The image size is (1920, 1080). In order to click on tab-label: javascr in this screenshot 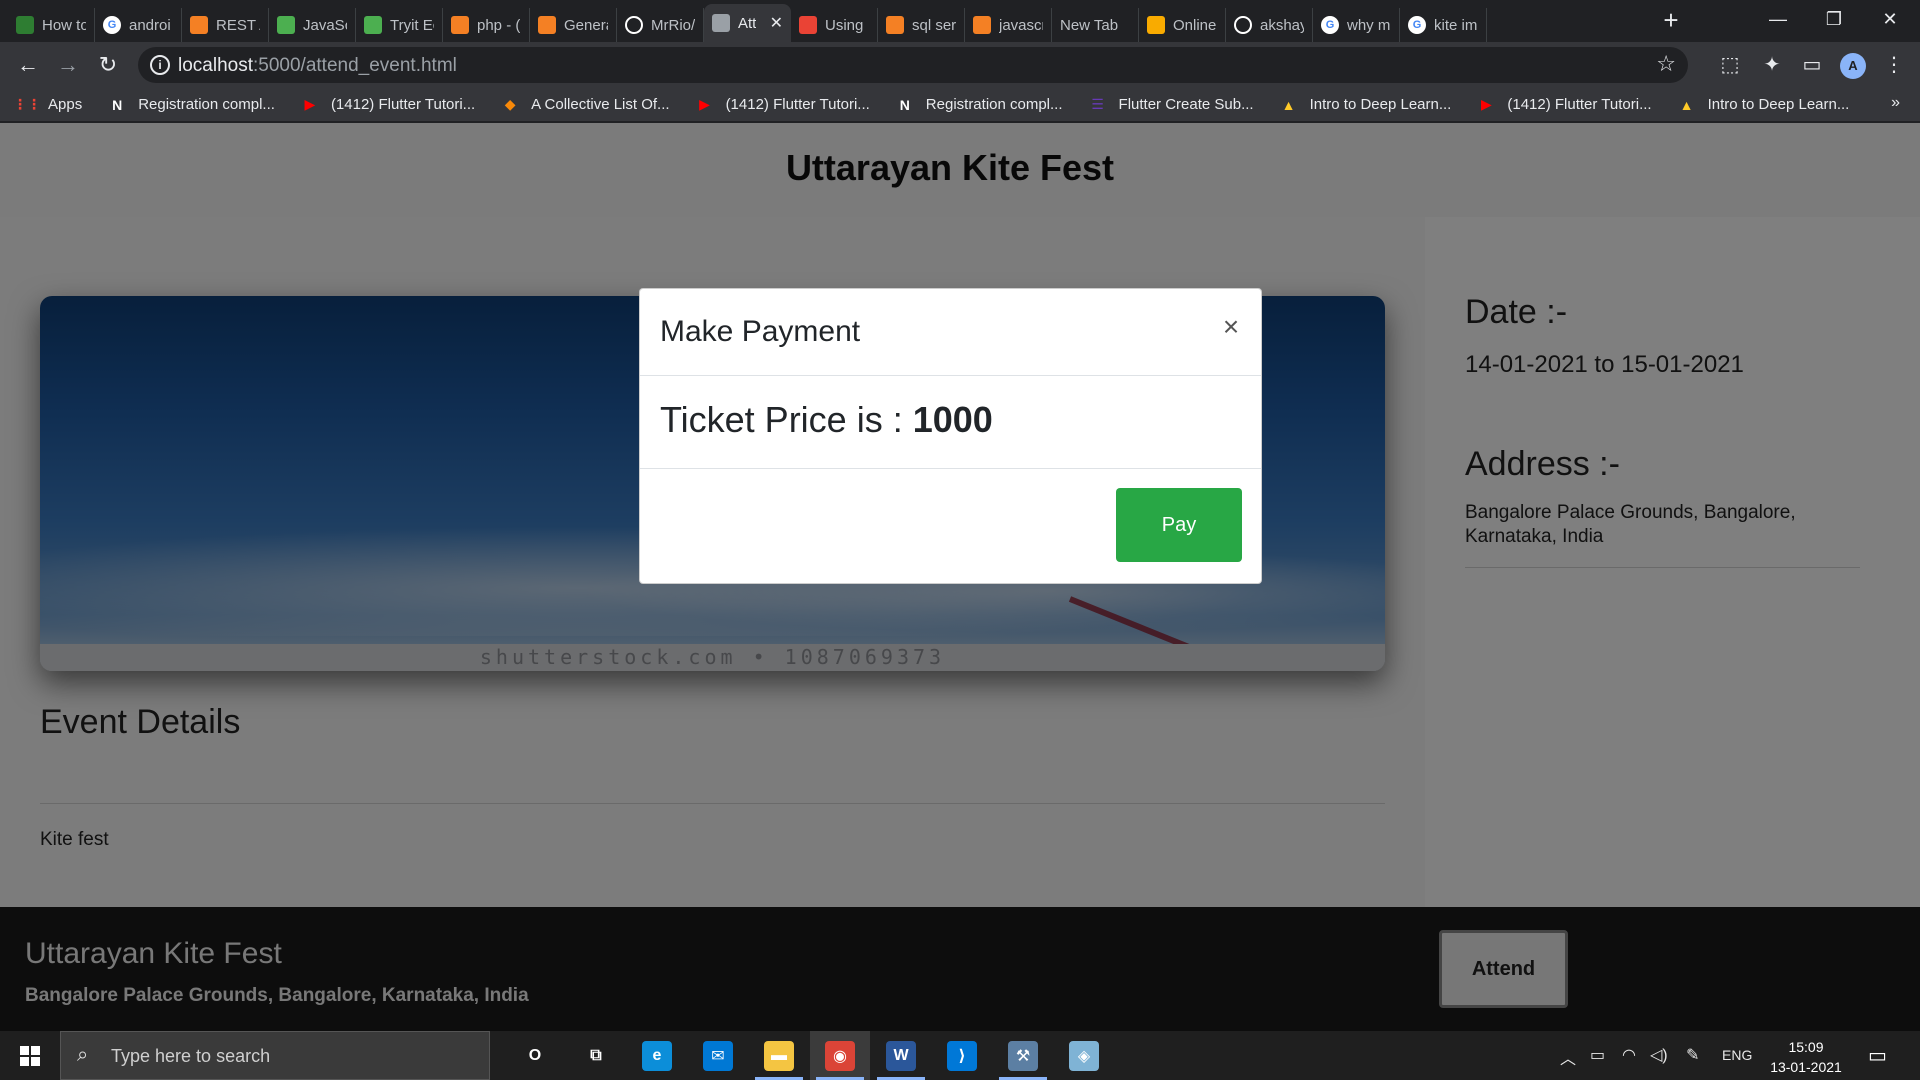, I will do `click(1021, 25)`.